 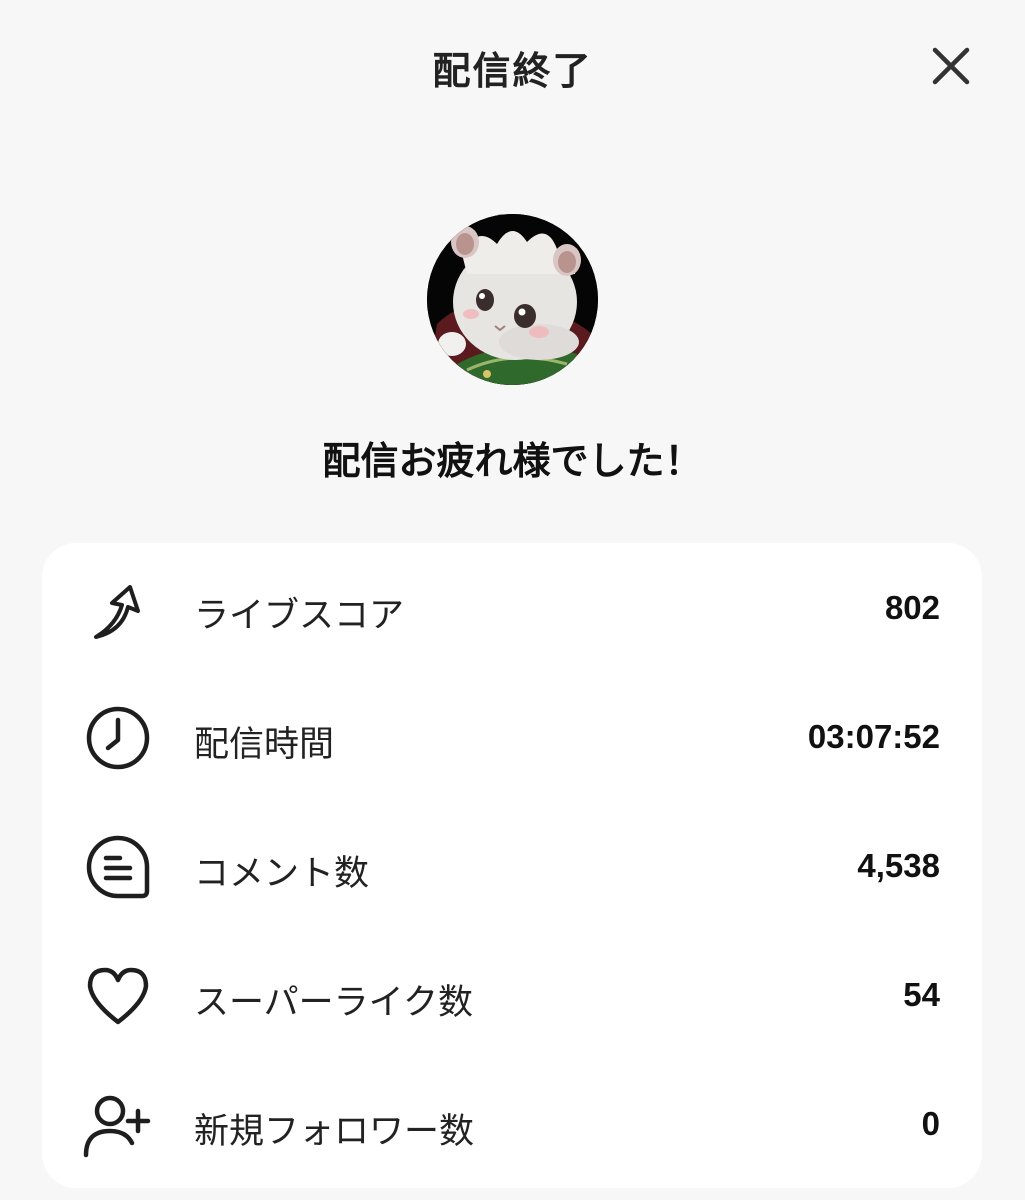 What do you see at coordinates (930, 1123) in the screenshot?
I see `stat-value: 0` at bounding box center [930, 1123].